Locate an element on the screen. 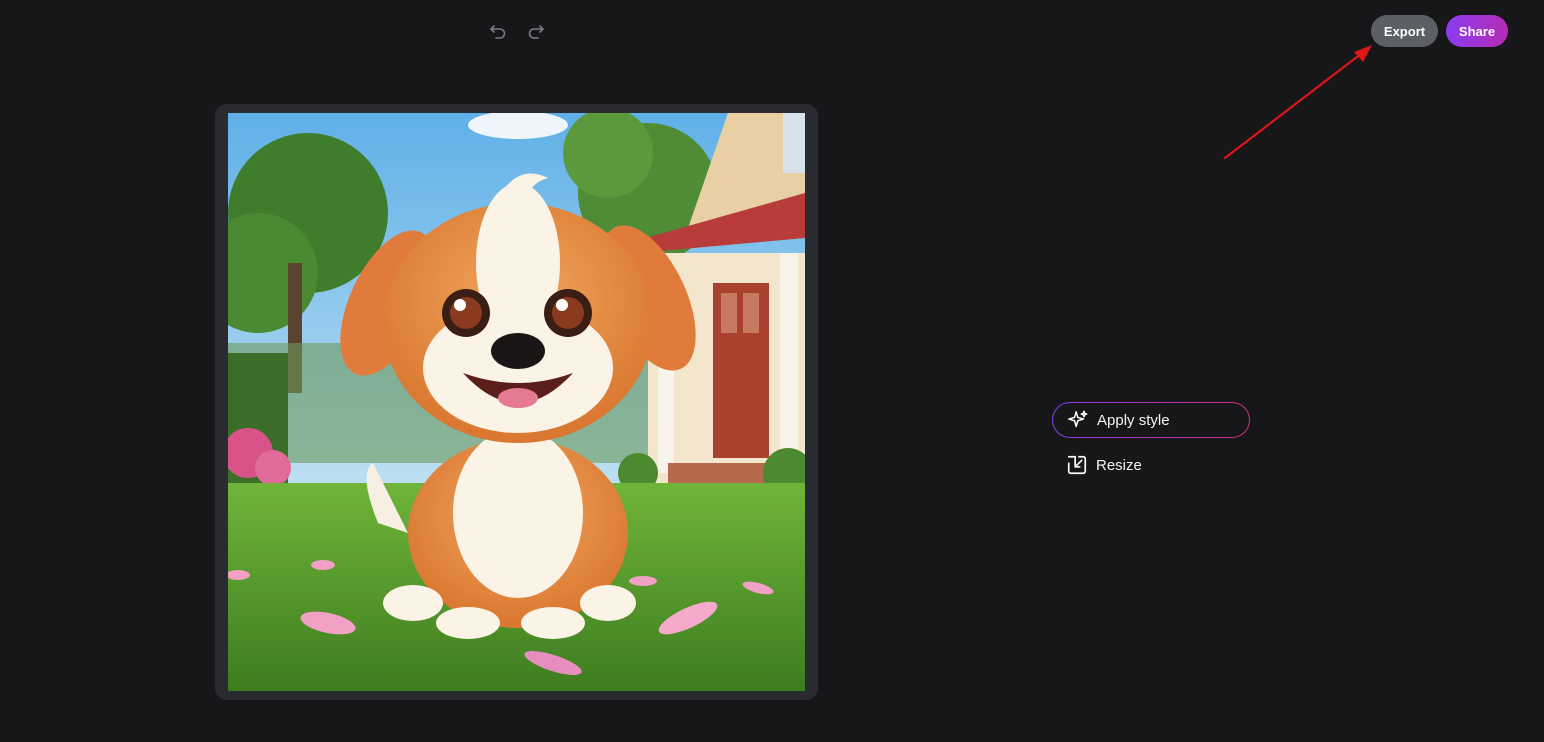 This screenshot has height=742, width=1544. history-controls is located at coordinates (517, 32).